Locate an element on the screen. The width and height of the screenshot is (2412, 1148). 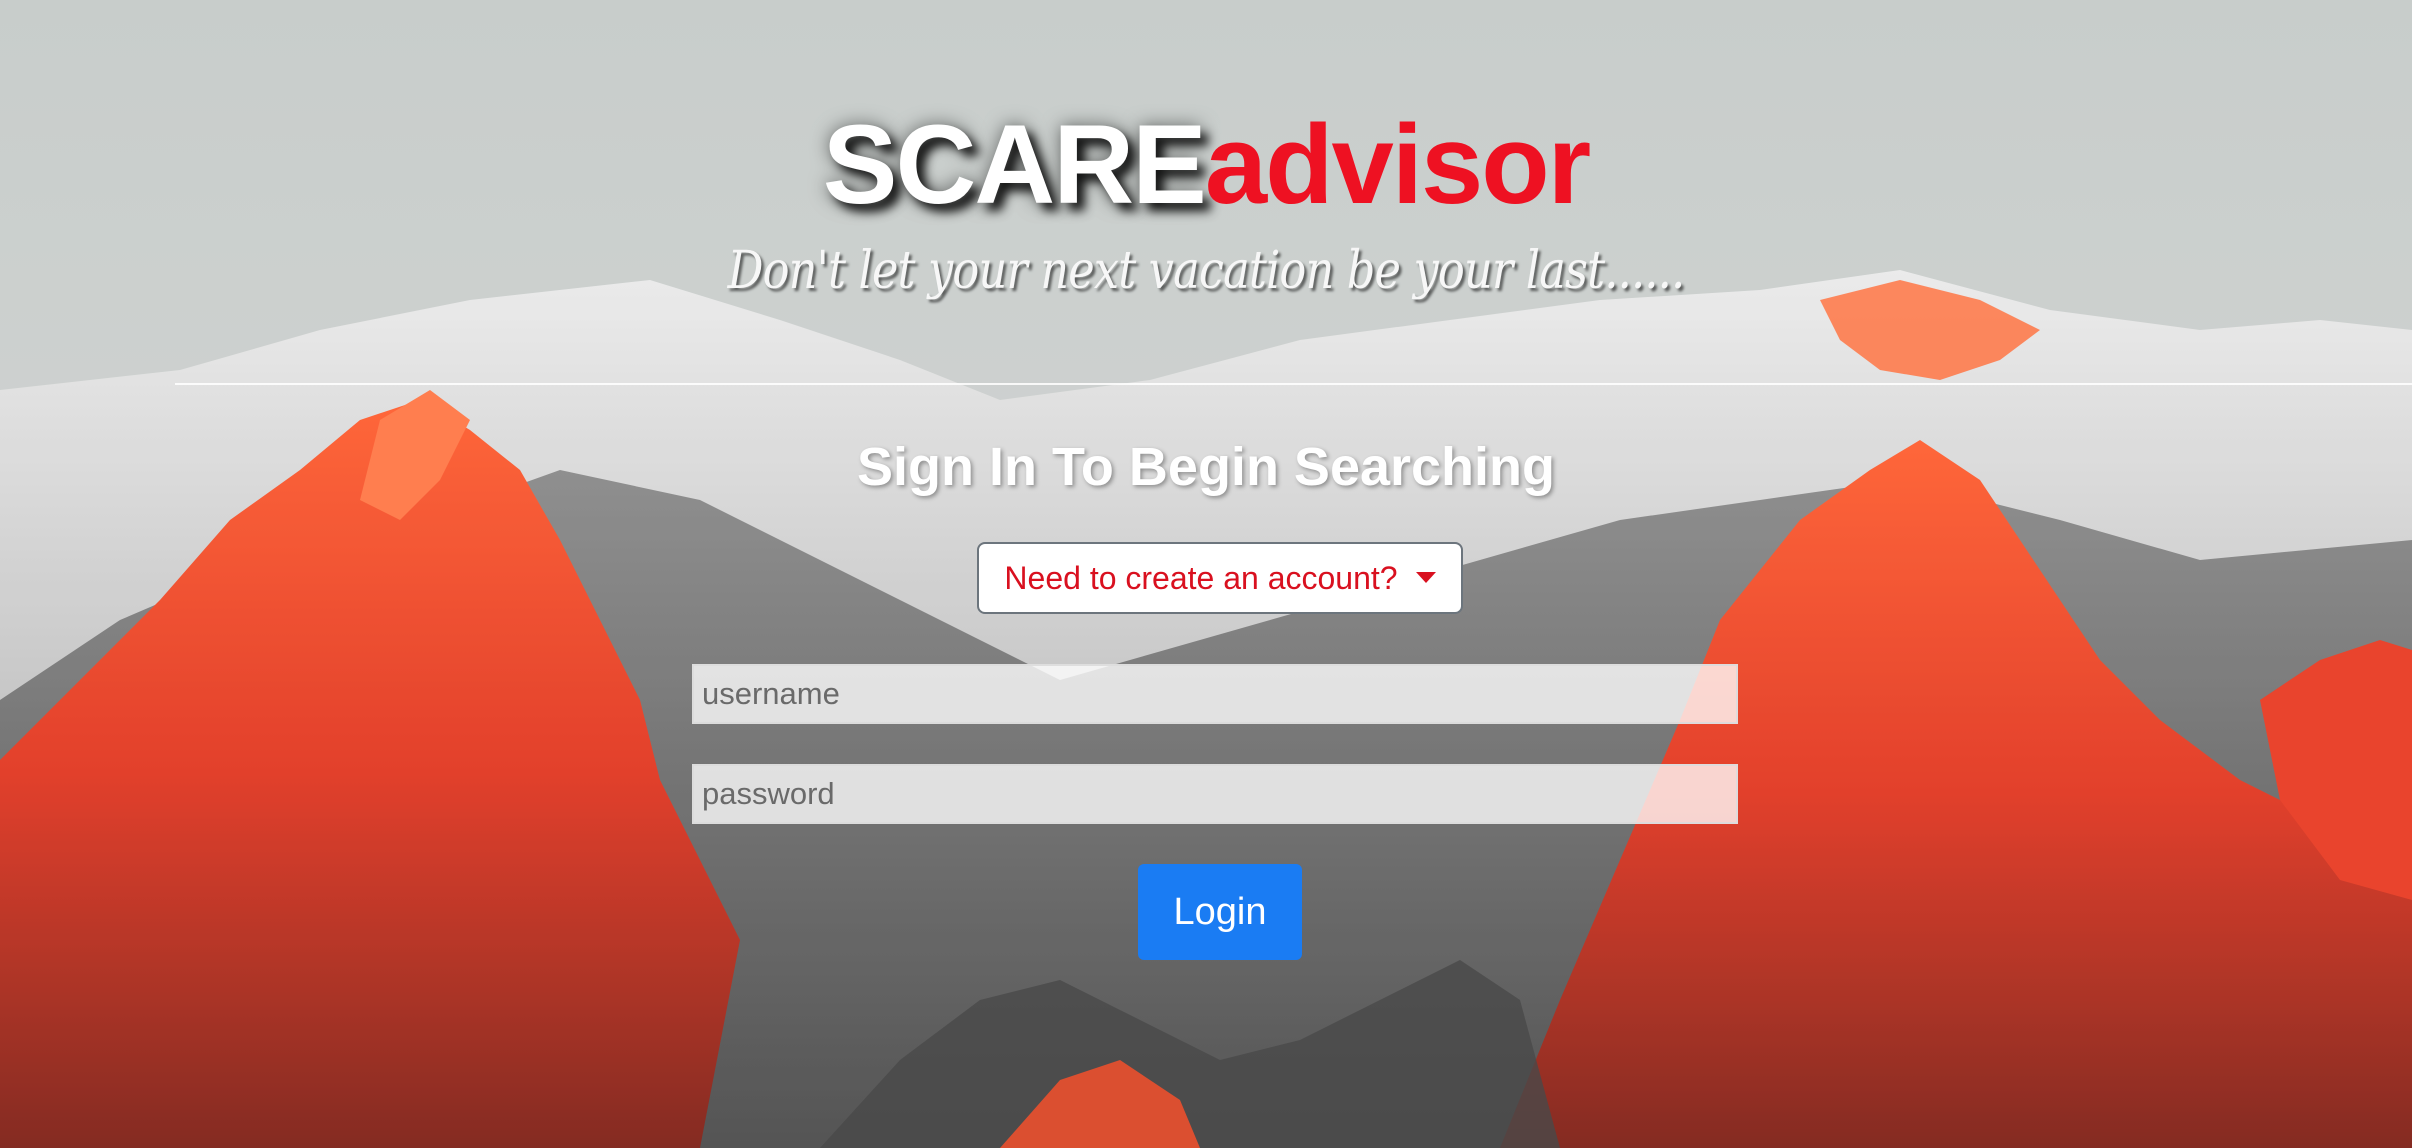
create-account-label: Need to create an account? is located at coordinates (1201, 578).